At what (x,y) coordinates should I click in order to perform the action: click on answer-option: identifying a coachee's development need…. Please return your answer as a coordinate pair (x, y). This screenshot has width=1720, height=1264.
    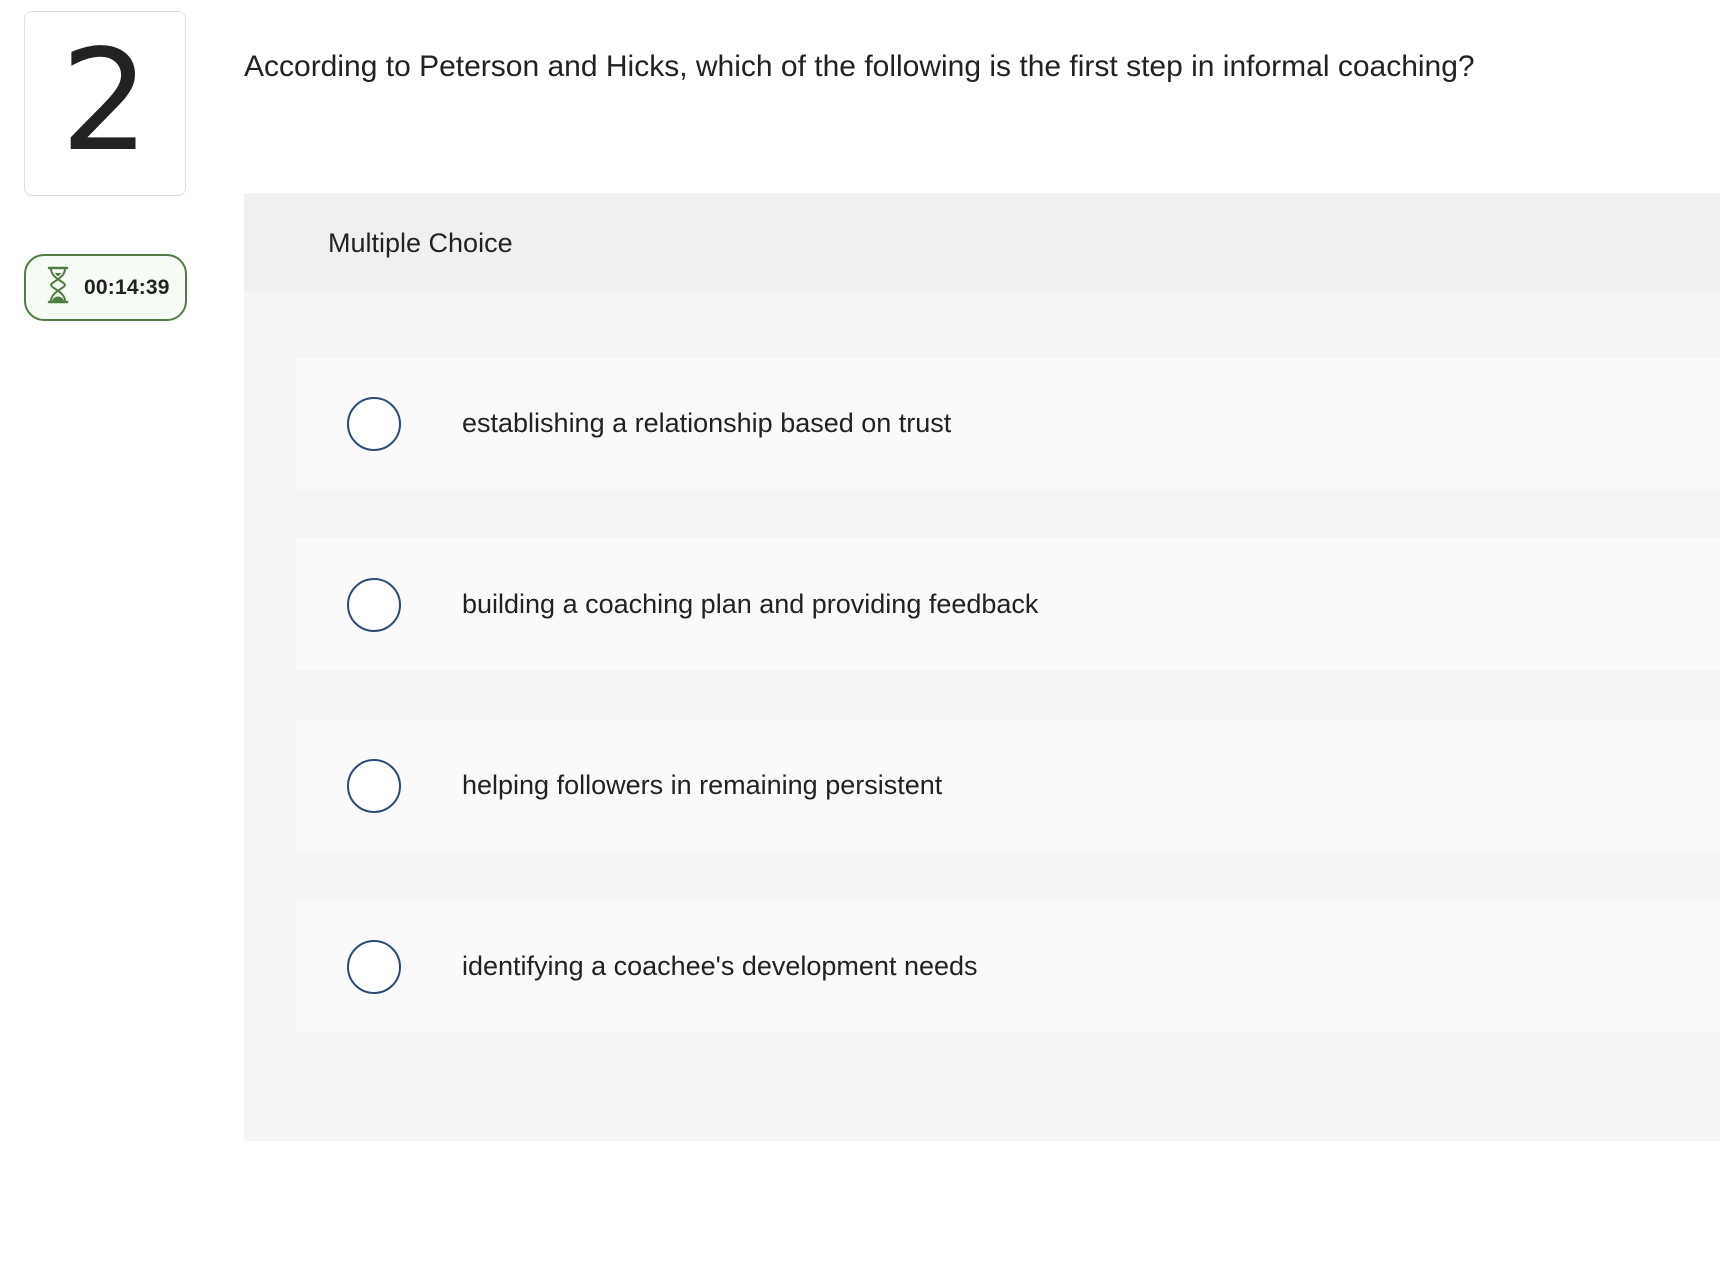
    Looking at the image, I should click on (1008, 966).